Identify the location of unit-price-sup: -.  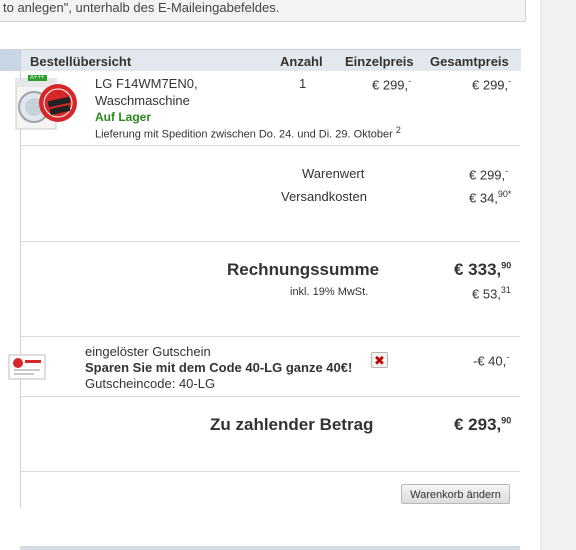
(410, 81).